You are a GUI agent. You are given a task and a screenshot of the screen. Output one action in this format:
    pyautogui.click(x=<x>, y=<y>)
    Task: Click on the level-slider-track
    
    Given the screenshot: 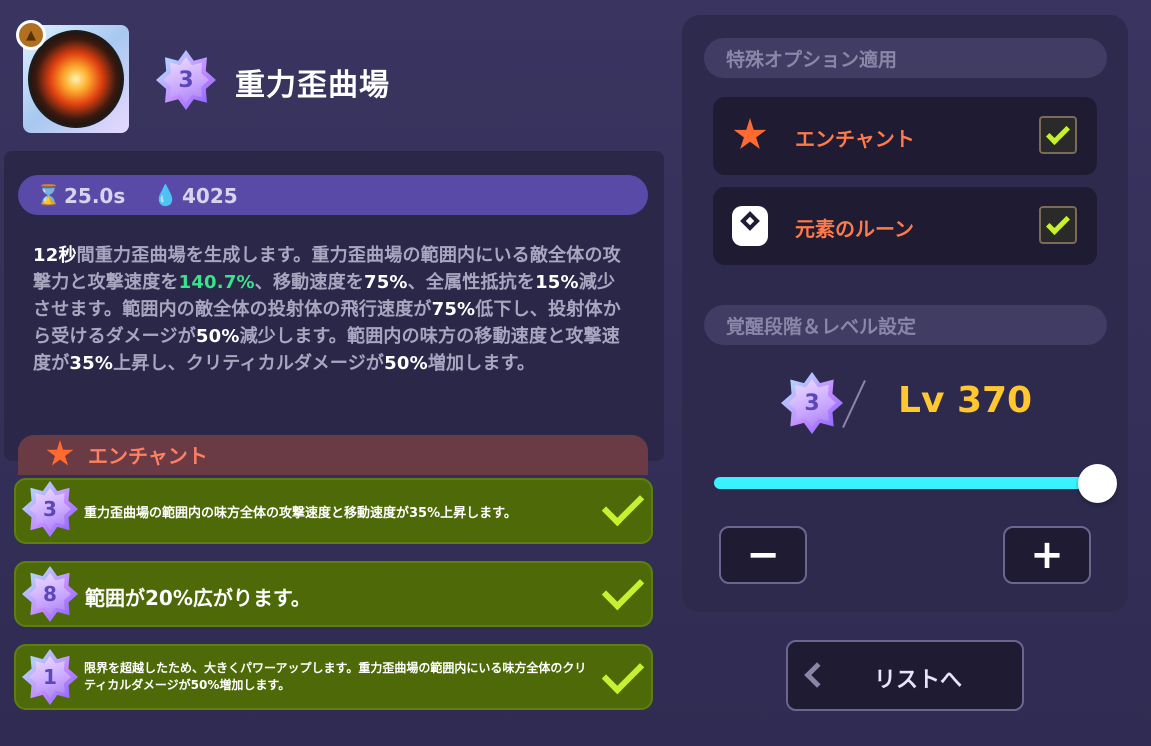 What is the action you would take?
    pyautogui.click(x=906, y=483)
    